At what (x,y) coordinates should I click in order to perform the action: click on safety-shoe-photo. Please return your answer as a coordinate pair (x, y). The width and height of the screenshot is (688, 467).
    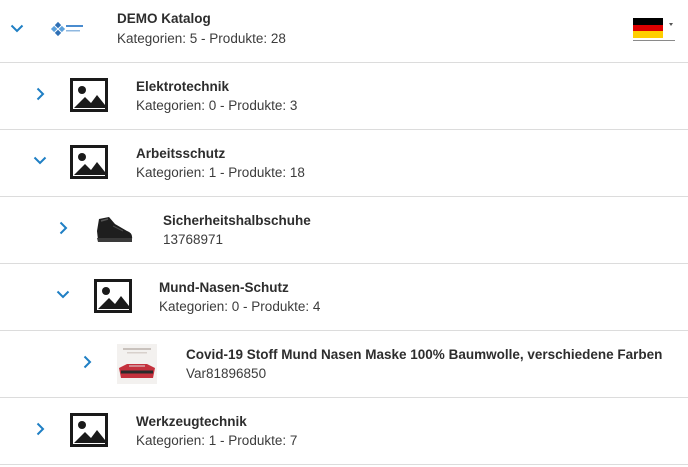
    Looking at the image, I should click on (114, 229).